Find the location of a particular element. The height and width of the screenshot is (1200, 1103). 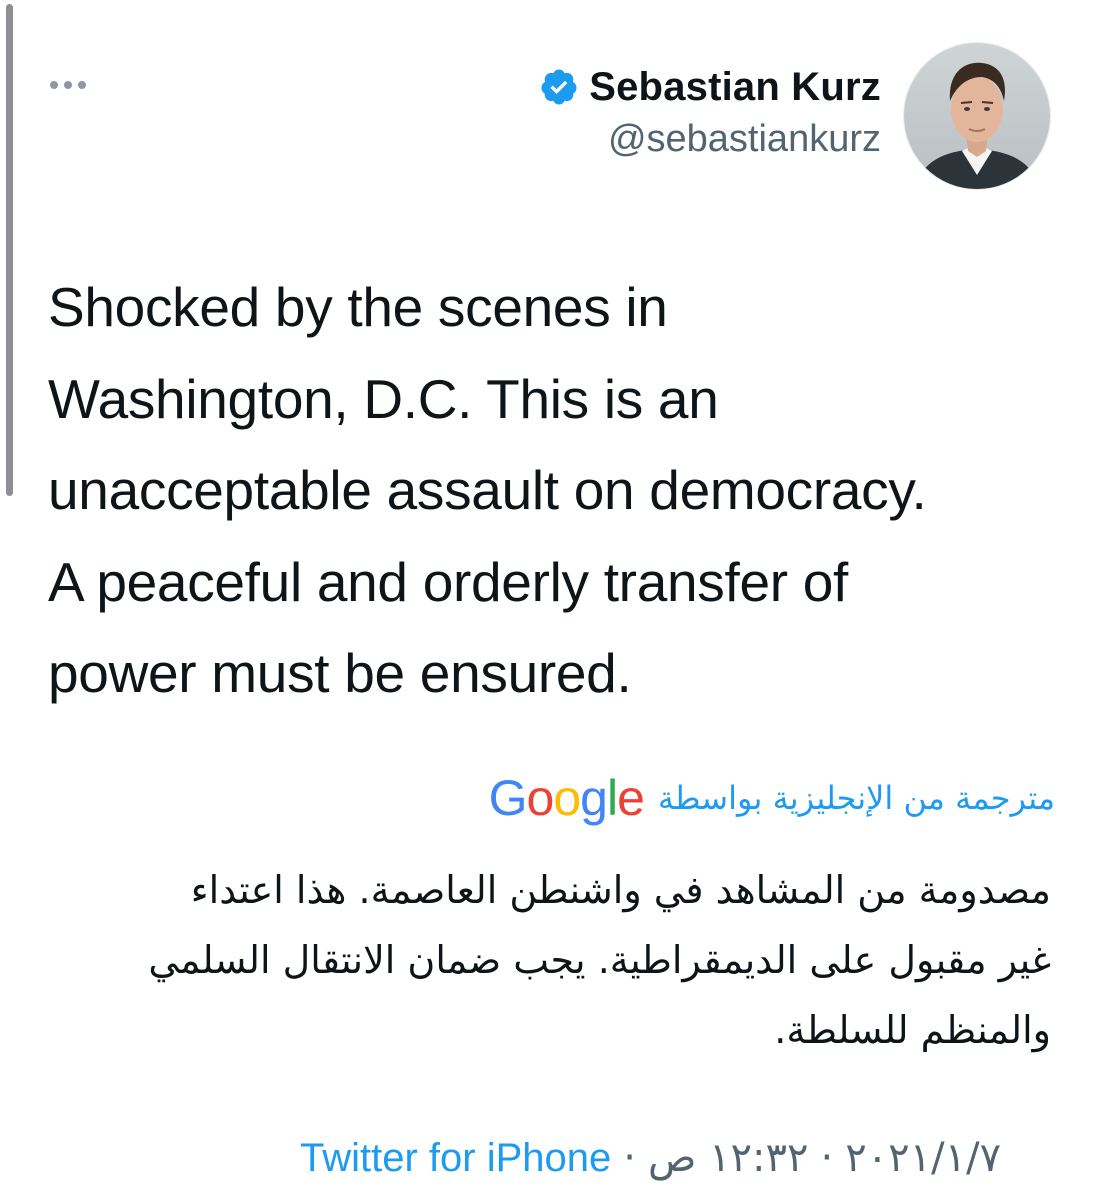

more-options-icon is located at coordinates (73, 85).